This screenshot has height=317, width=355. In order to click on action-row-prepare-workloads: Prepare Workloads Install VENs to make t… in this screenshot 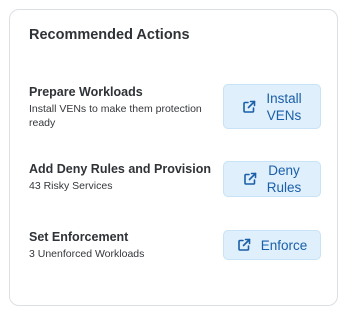, I will do `click(175, 107)`.